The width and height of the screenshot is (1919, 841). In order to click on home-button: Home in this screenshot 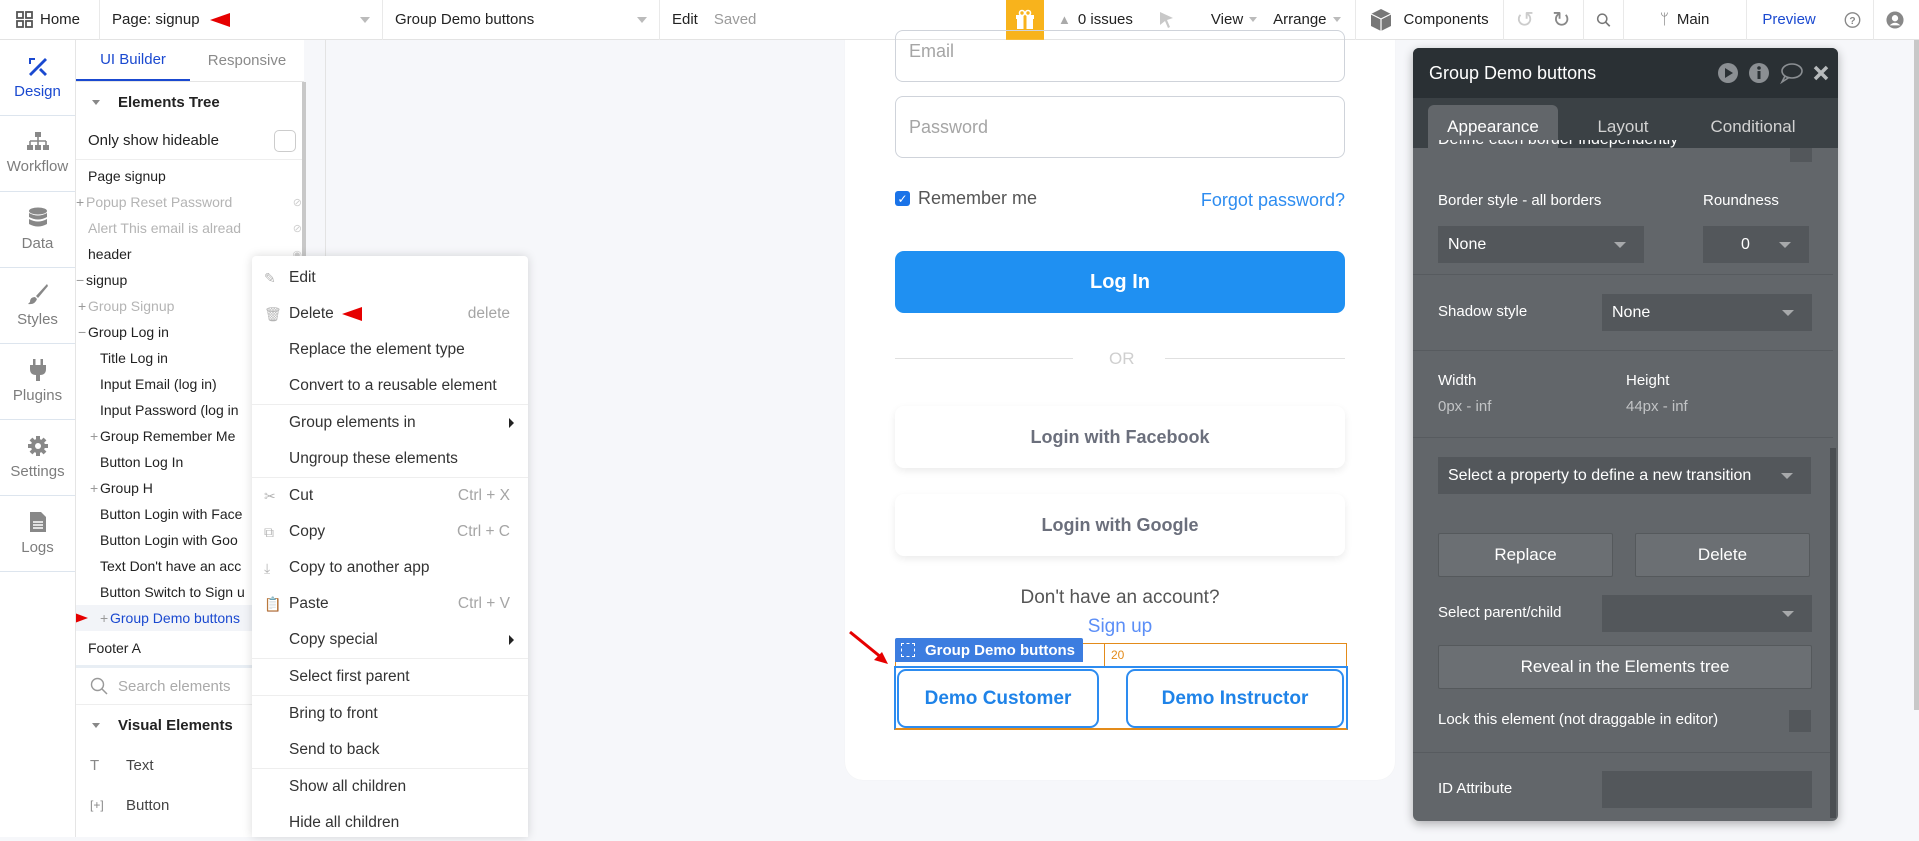, I will do `click(50, 20)`.